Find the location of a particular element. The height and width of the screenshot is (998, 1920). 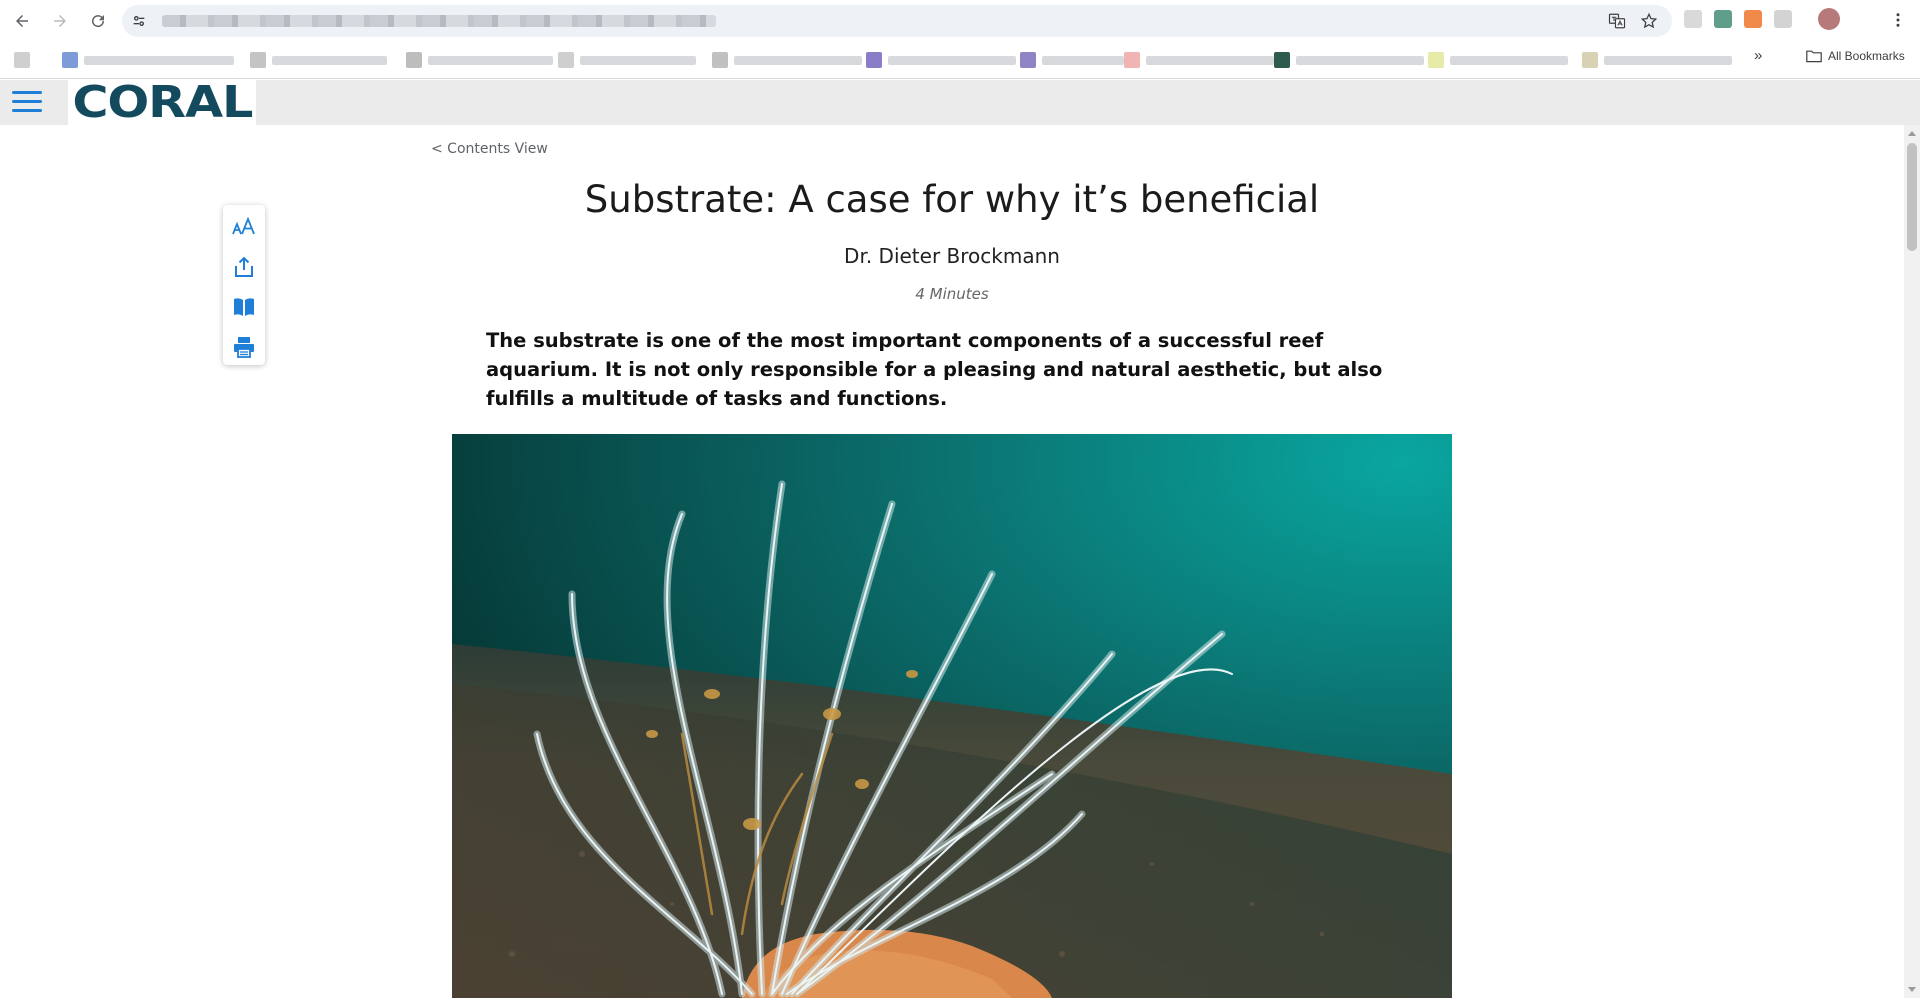

reload-button is located at coordinates (98, 21).